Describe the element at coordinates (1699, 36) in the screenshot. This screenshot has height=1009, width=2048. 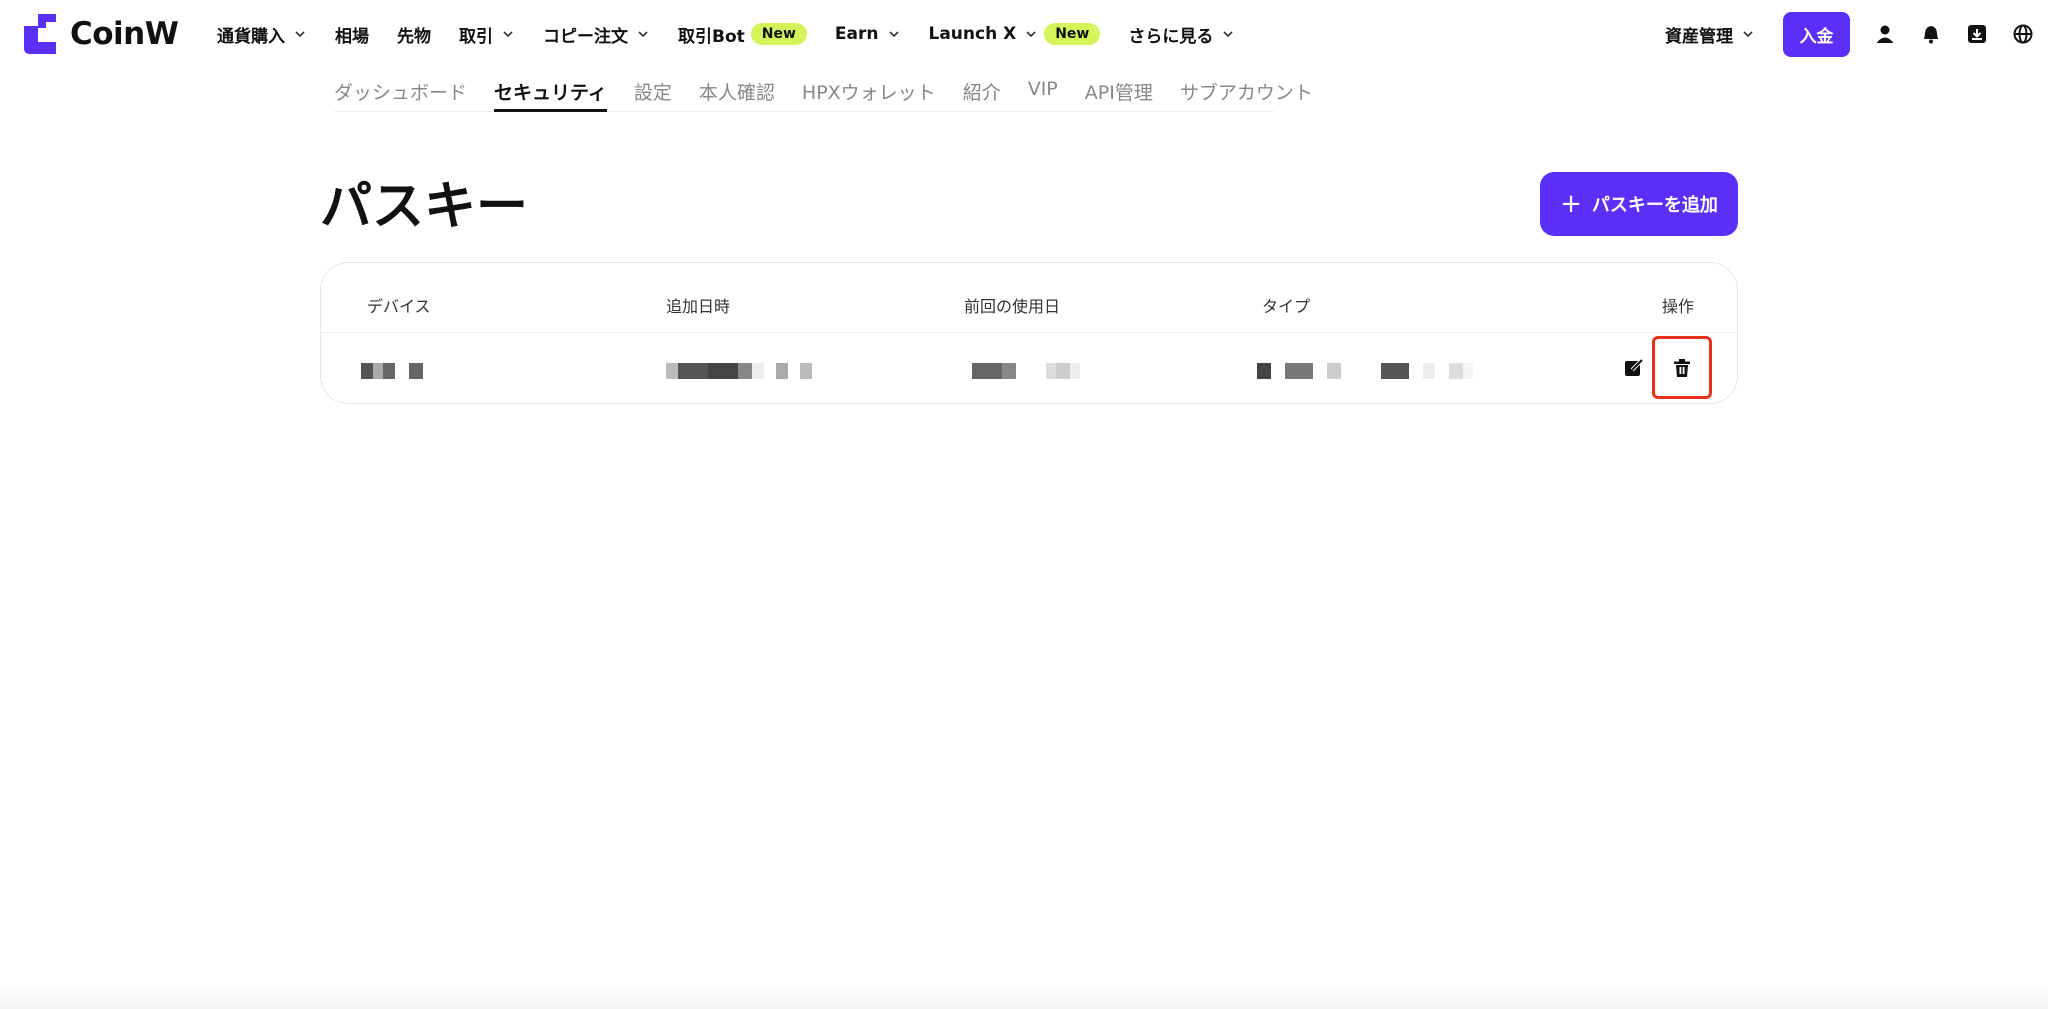
I see `asset-management-label: 資産管理` at that location.